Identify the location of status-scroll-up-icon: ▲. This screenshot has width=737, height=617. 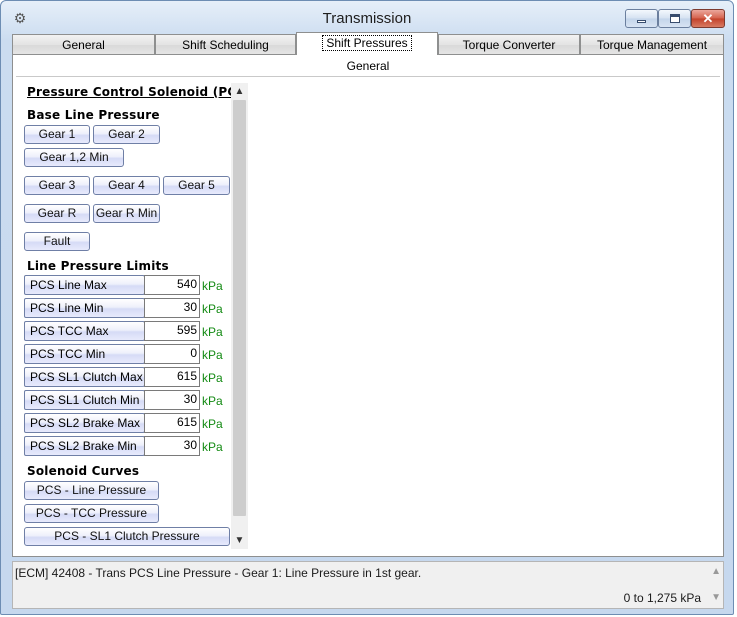
(716, 571).